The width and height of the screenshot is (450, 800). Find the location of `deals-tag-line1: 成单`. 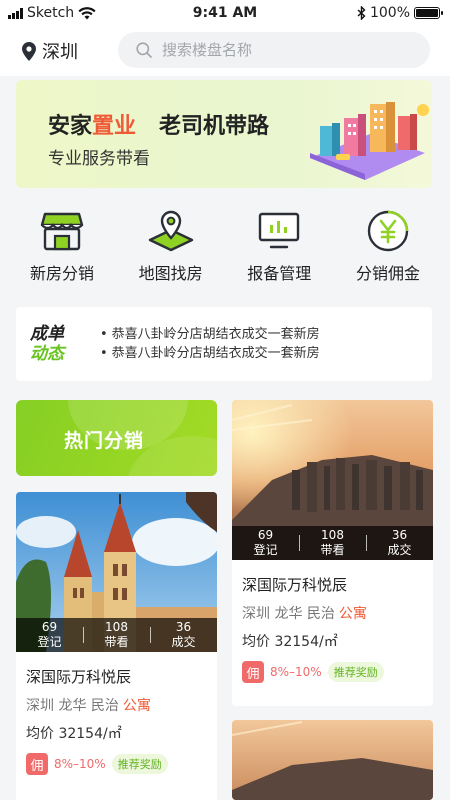

deals-tag-line1: 成单 is located at coordinates (47, 334).